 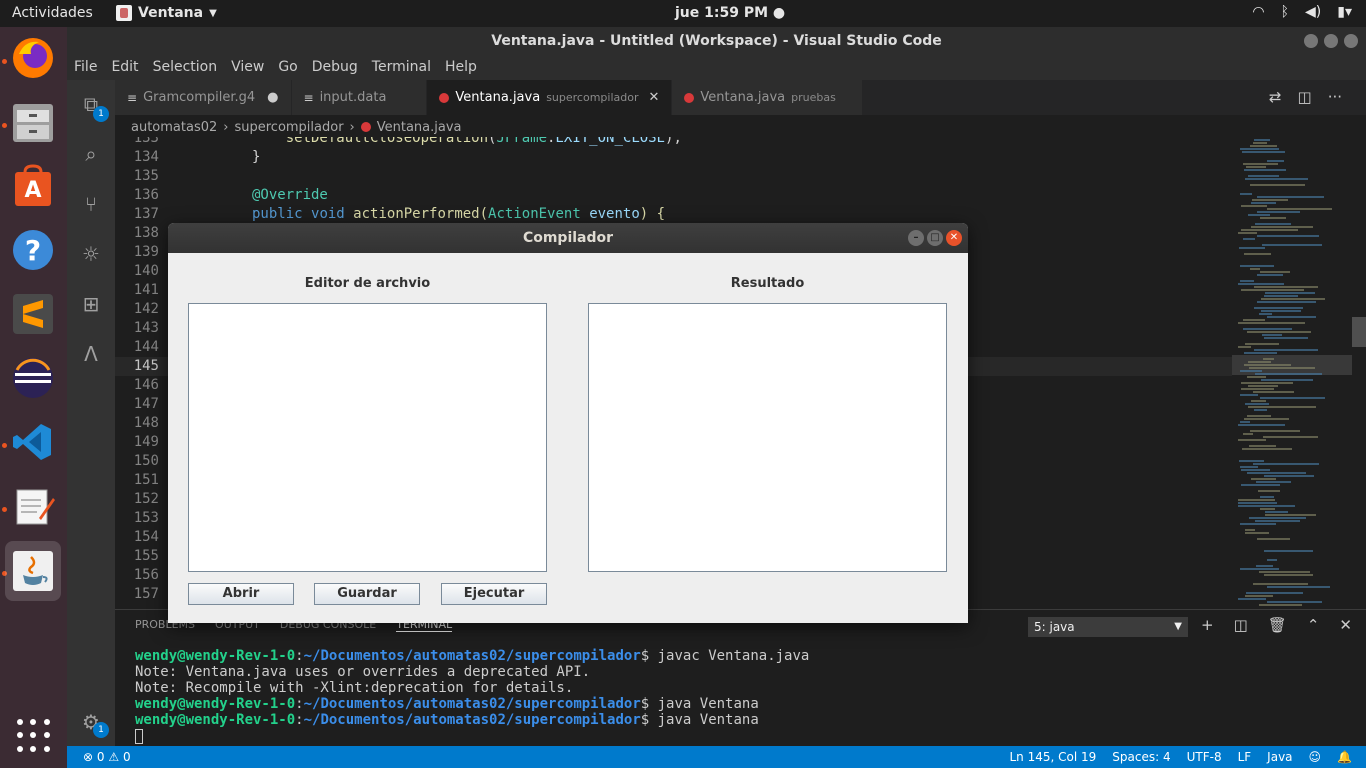 I want to click on end-of-line: LF, so click(x=1245, y=757).